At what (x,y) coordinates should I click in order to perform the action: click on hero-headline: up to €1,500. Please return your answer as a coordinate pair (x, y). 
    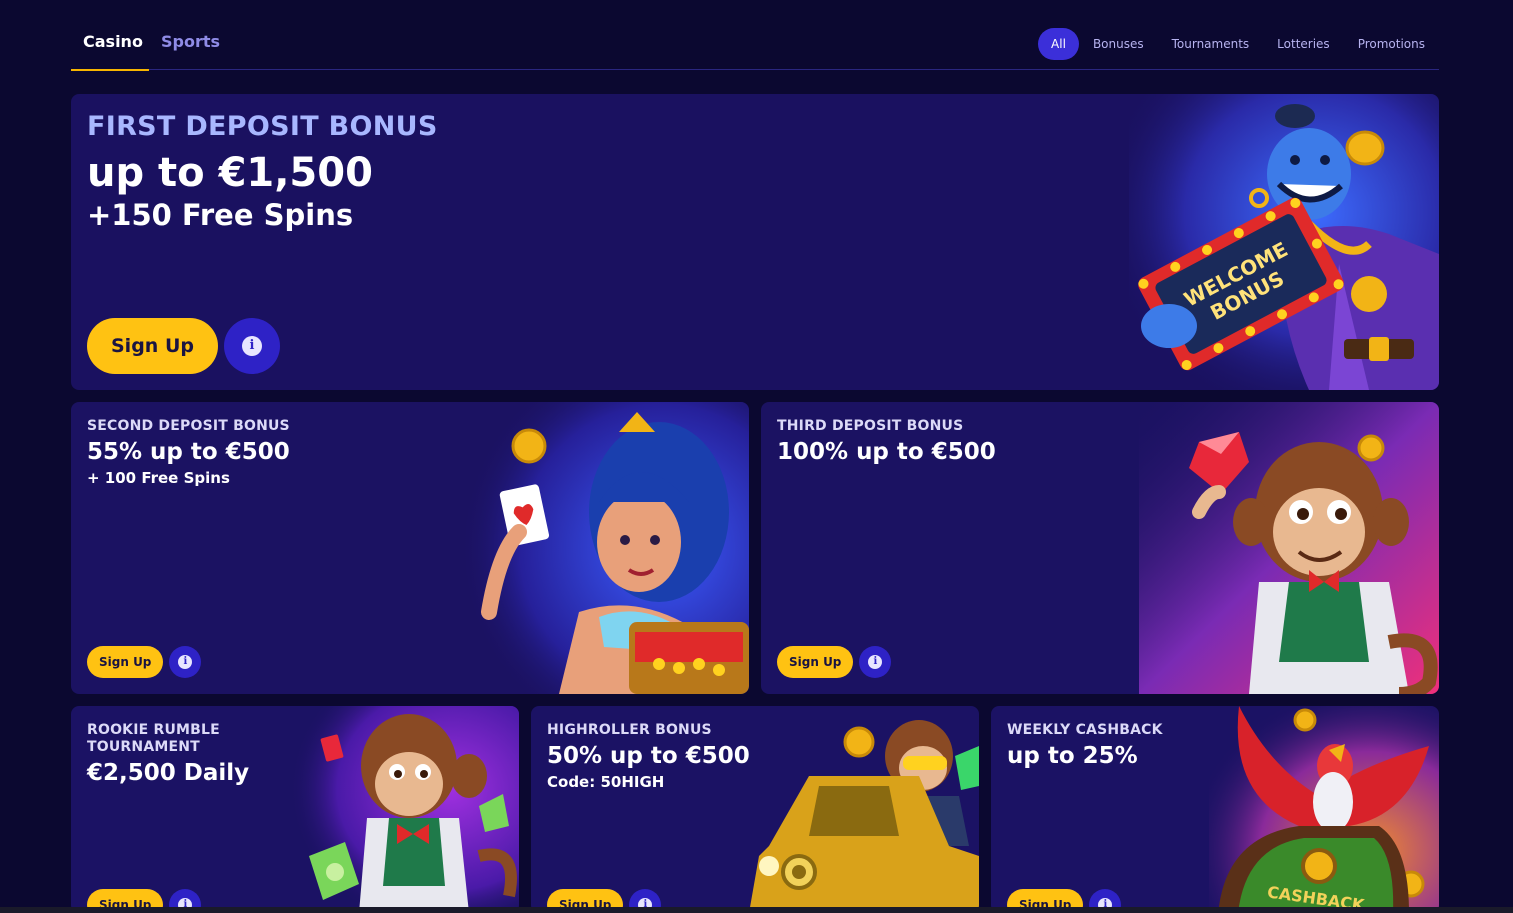
    Looking at the image, I should click on (230, 173).